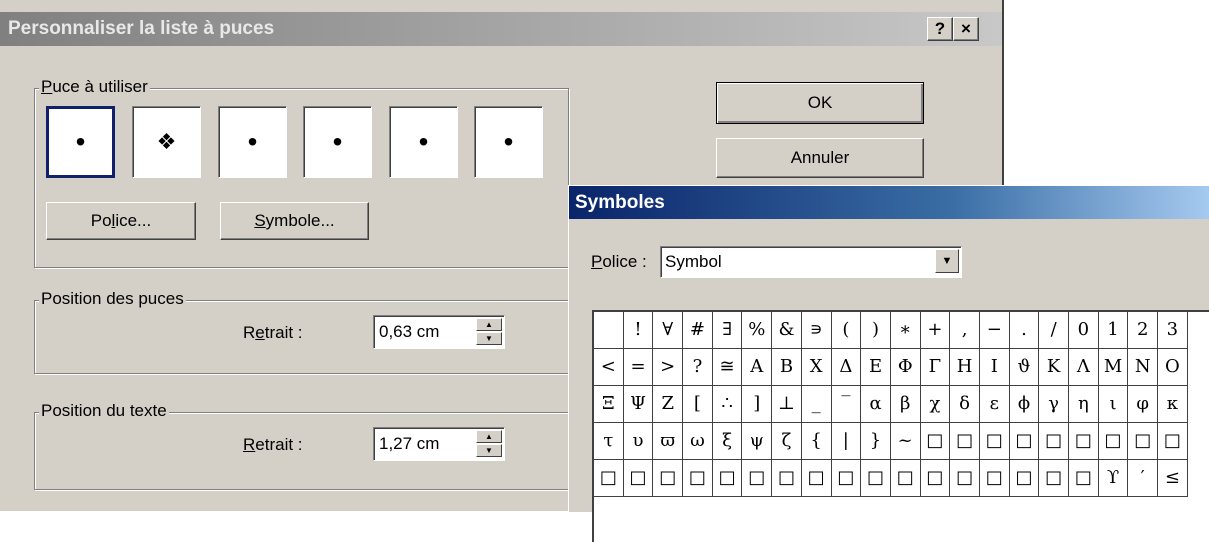  Describe the element at coordinates (727, 330) in the screenshot. I see `symbol-cell: ∃` at that location.